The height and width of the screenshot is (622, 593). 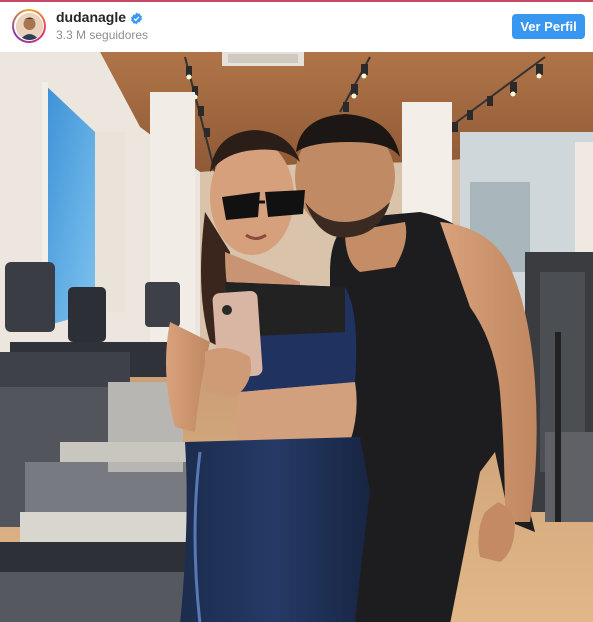 I want to click on view-profile-button: Ver Perfil, so click(x=548, y=26).